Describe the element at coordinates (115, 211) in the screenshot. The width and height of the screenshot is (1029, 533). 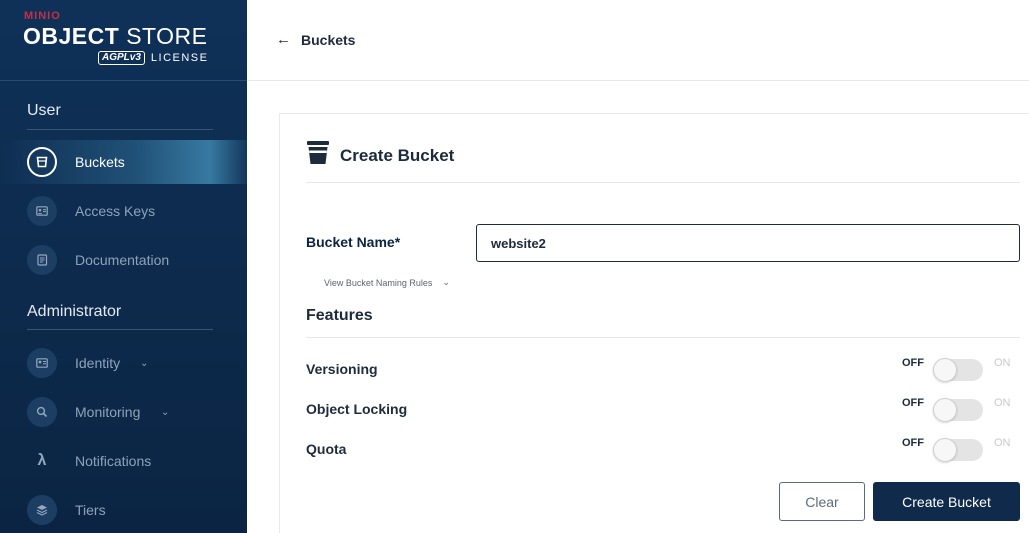
I see `sidebar-item-label: Access Keys` at that location.